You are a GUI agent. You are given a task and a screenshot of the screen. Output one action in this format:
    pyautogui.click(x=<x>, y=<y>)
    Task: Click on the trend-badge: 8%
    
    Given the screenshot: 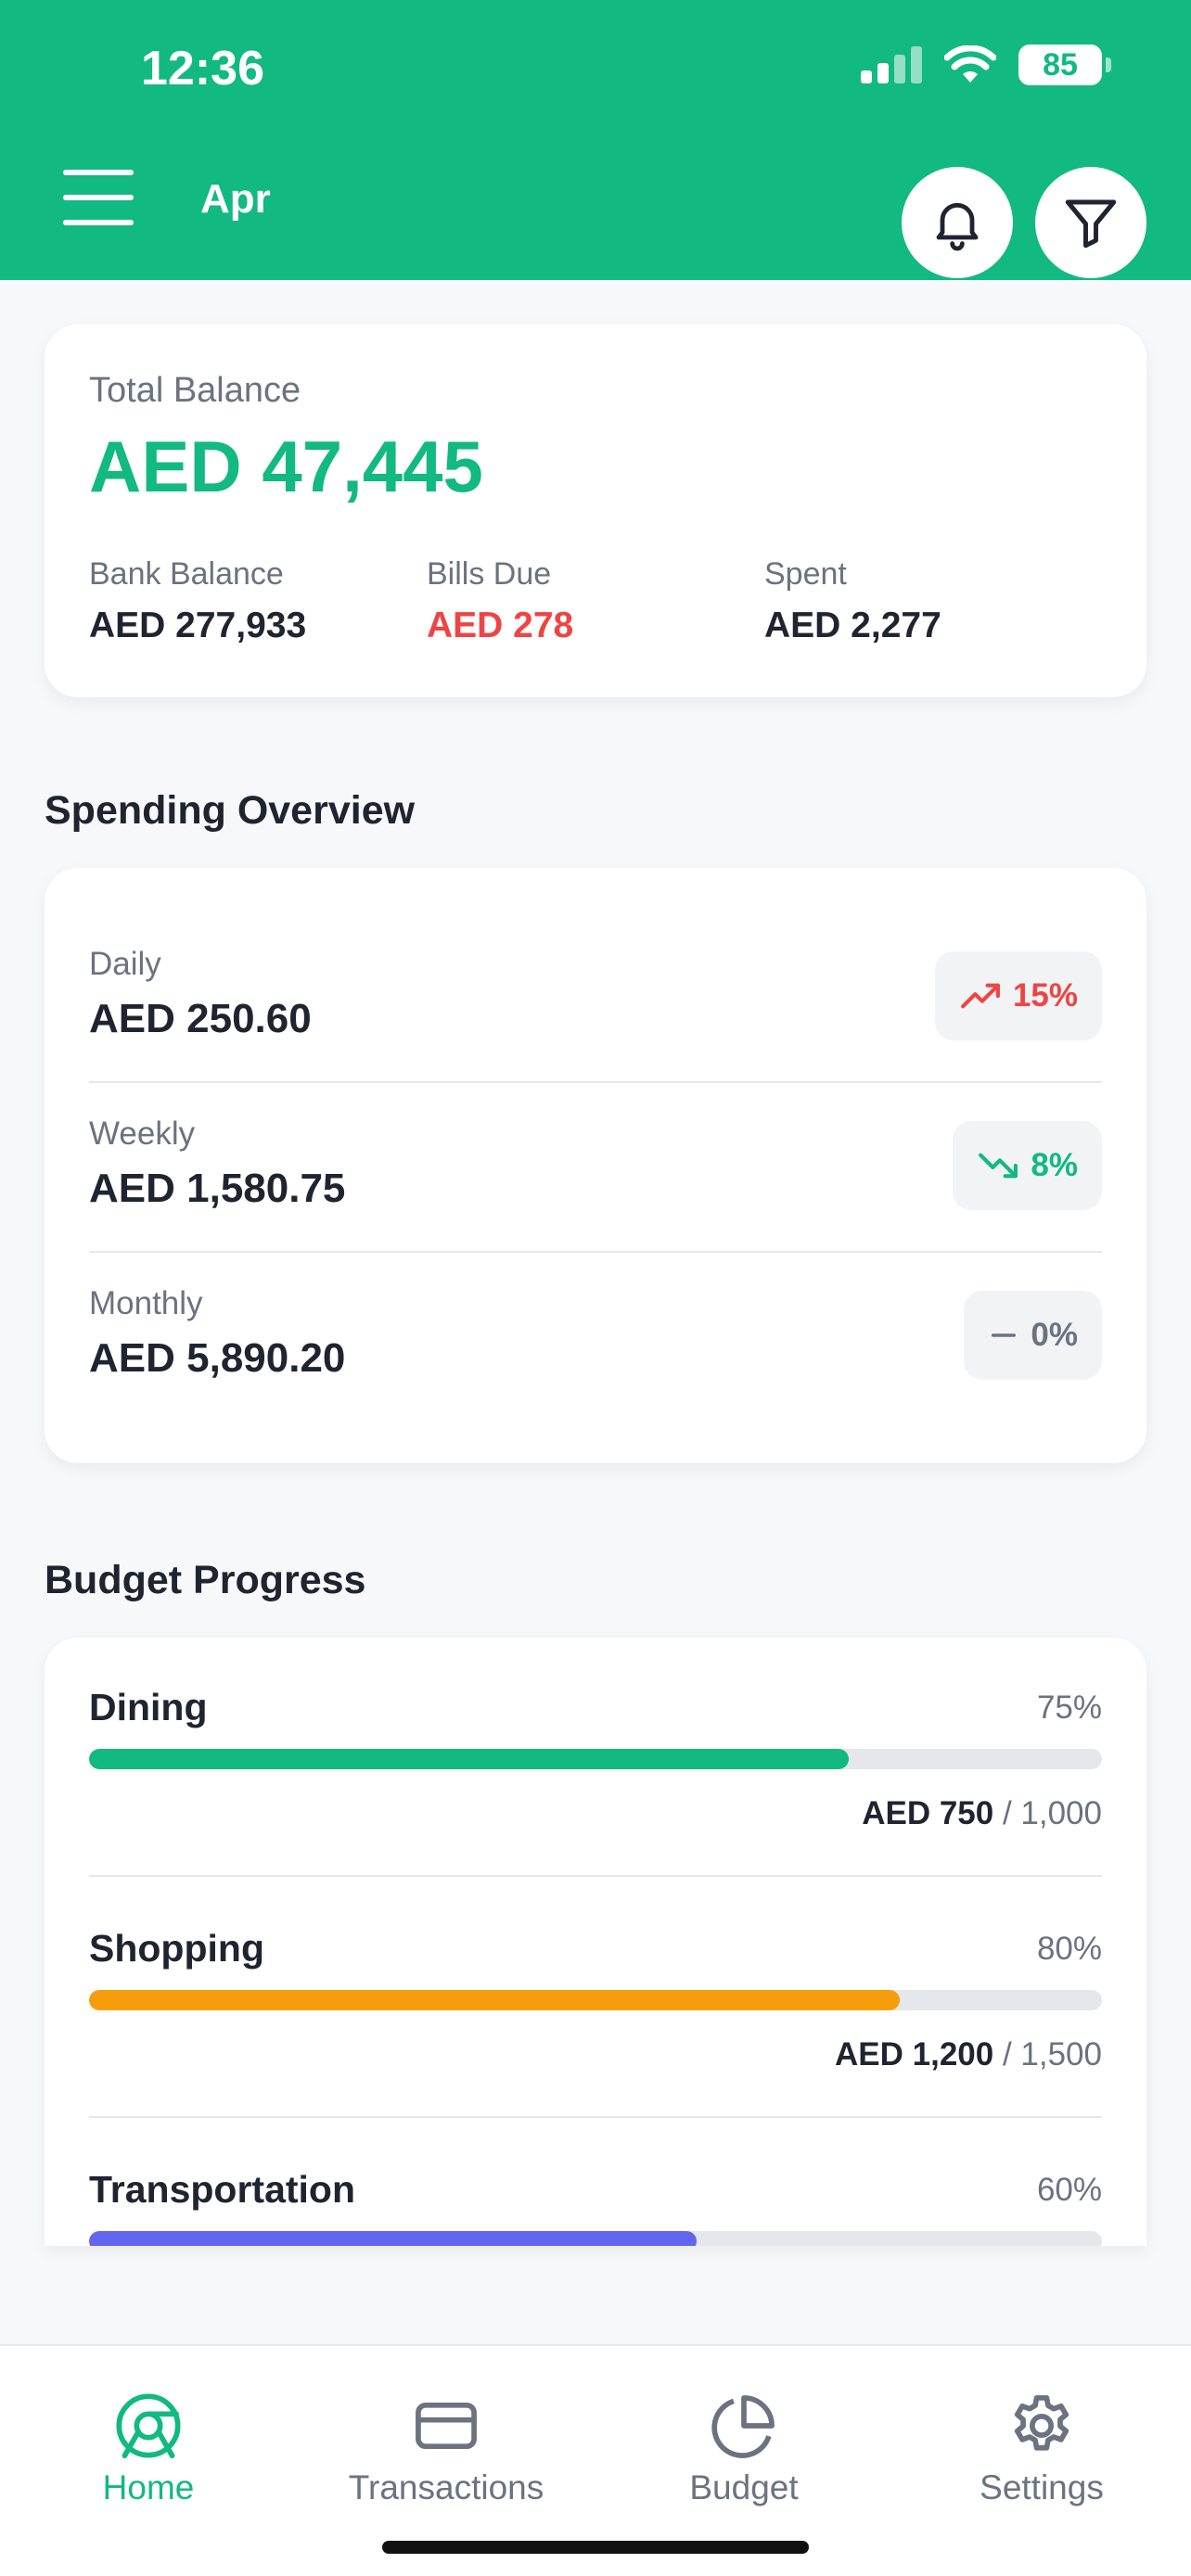 What is the action you would take?
    pyautogui.click(x=1027, y=1165)
    